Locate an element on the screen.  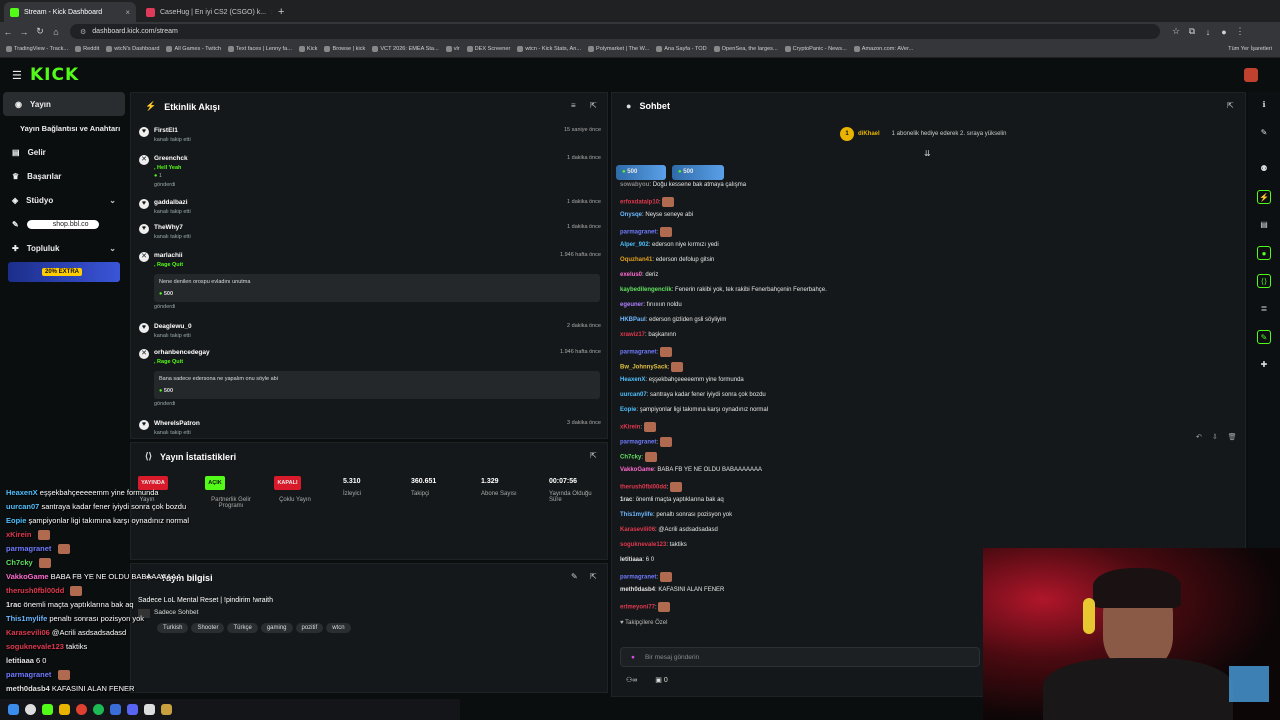
all-bookmarks: Tüm Yer İşaretleri is located at coordinates (1250, 49).